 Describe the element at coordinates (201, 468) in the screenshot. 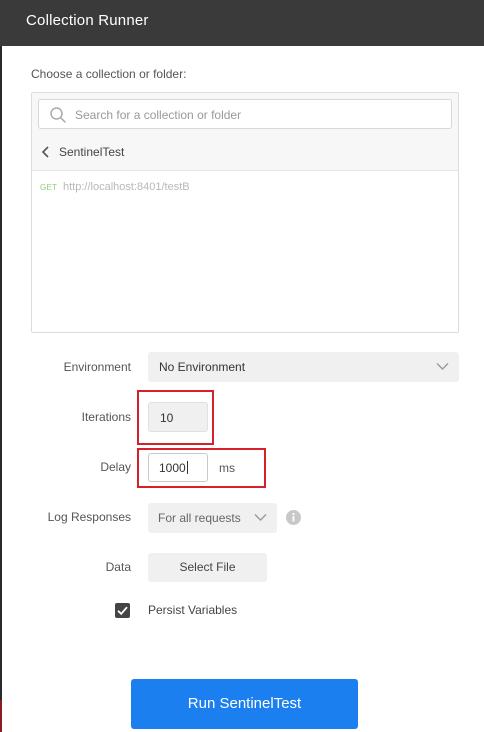

I see `delay-highlight-box` at that location.